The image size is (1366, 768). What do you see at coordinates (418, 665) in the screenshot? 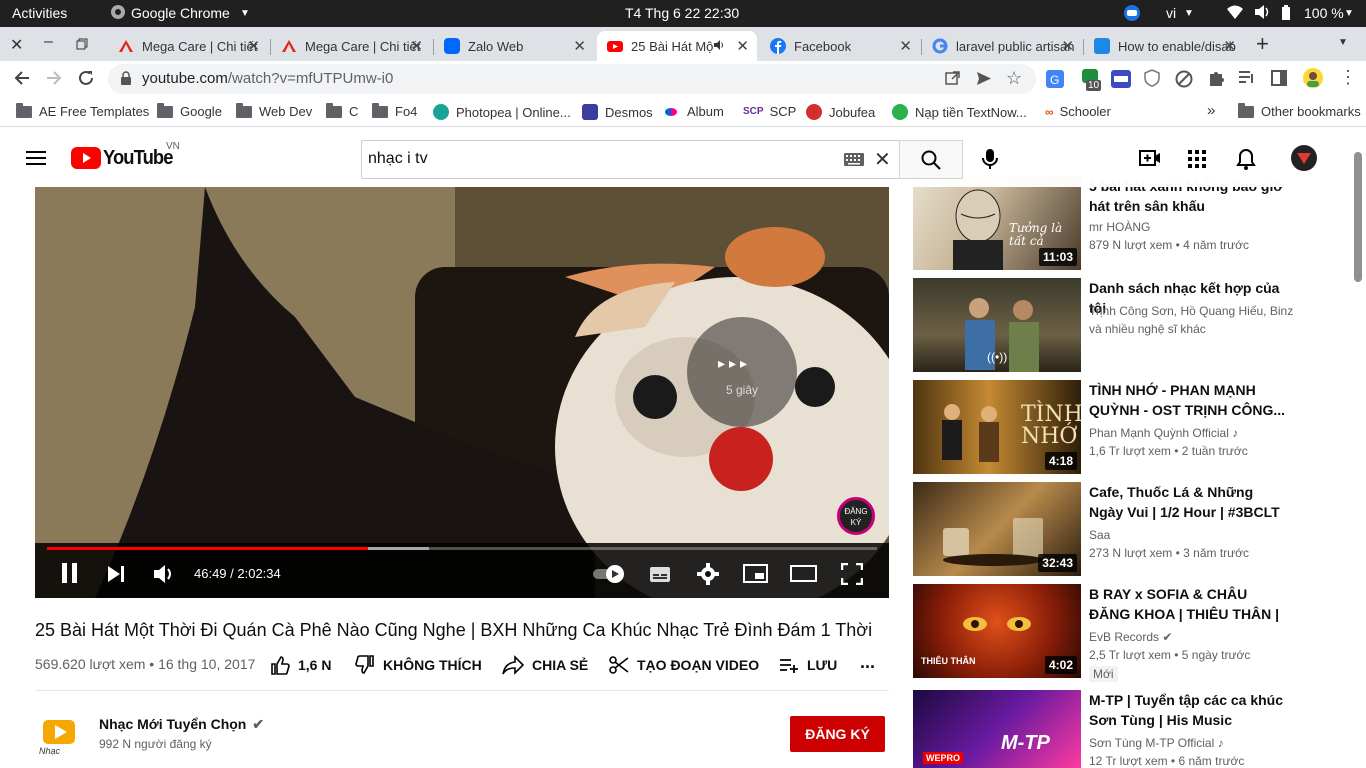
I see `dislike-button: KHÔNG THÍCH` at bounding box center [418, 665].